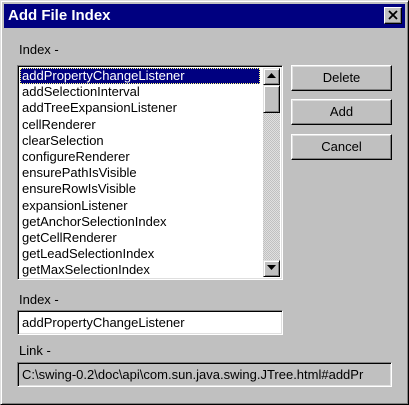 This screenshot has height=405, width=409. I want to click on list-item: clearSelection, so click(140, 141).